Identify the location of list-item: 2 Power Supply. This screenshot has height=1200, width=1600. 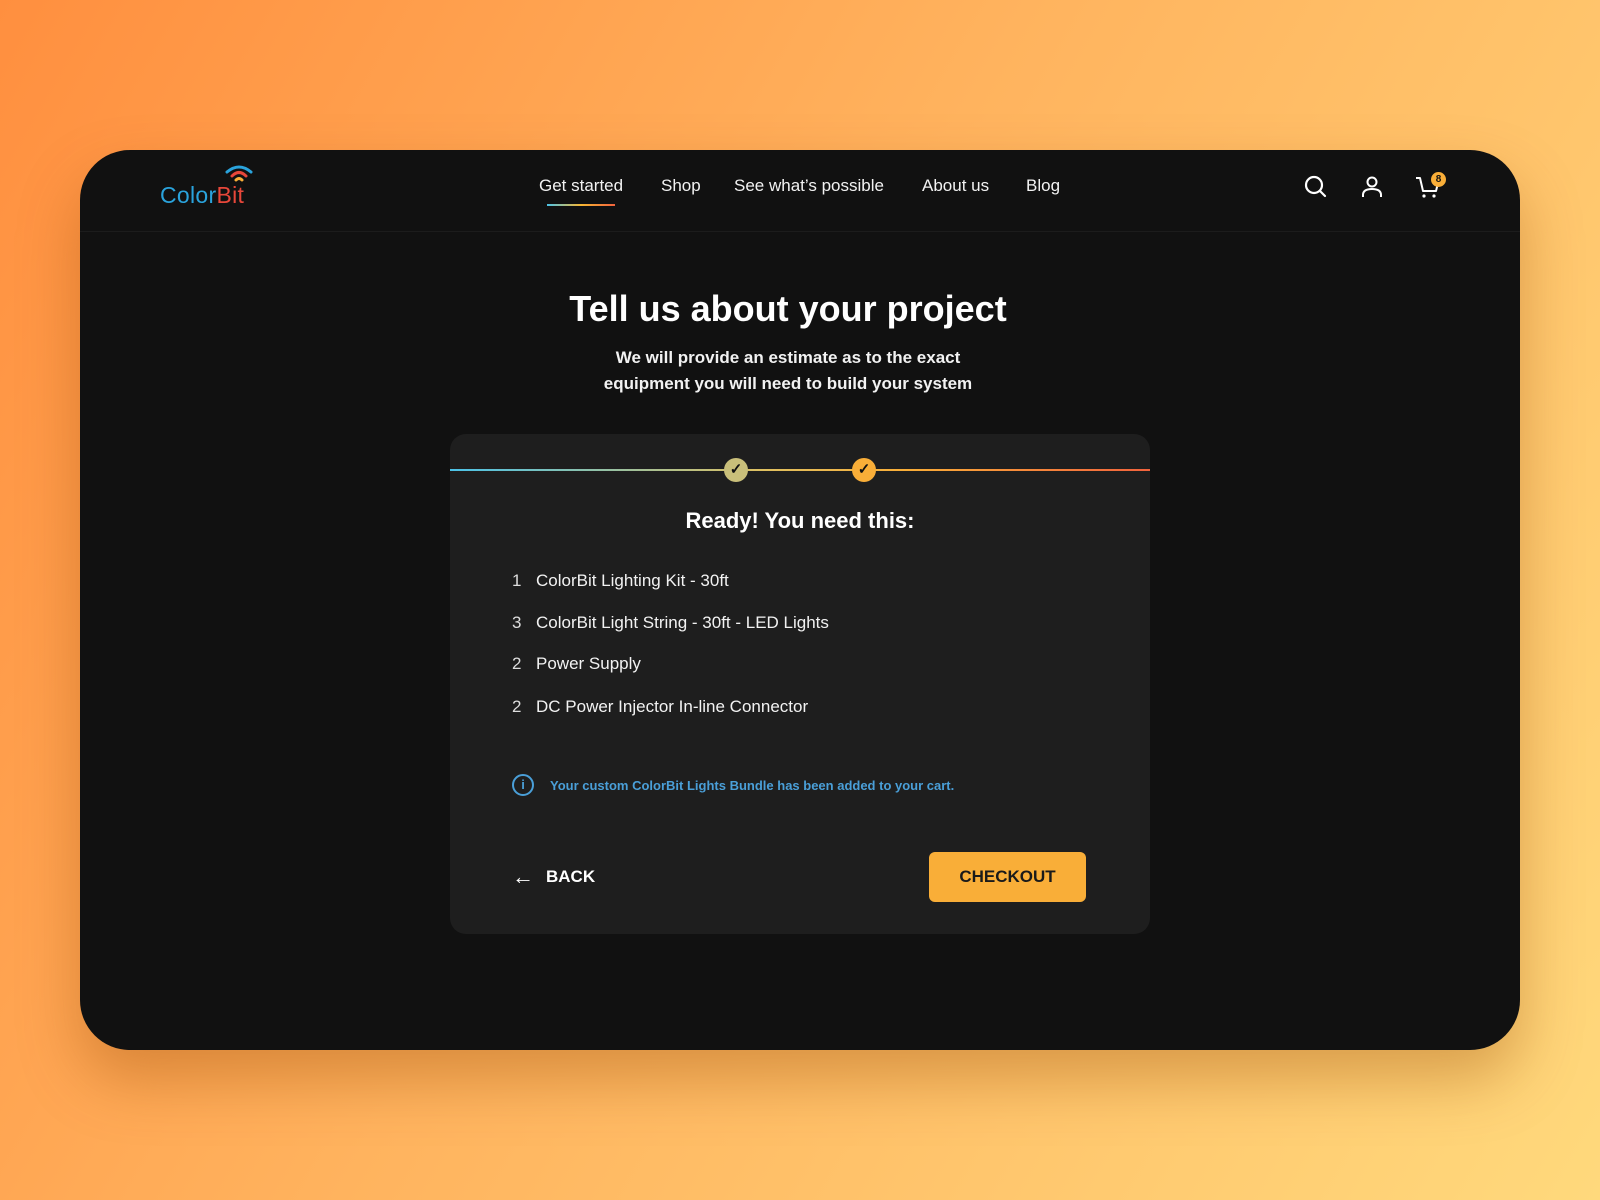
(576, 663).